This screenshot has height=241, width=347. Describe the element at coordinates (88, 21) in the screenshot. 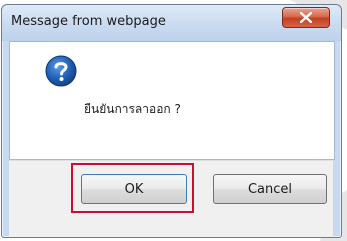

I see `dialog-title: Message from webpage` at that location.